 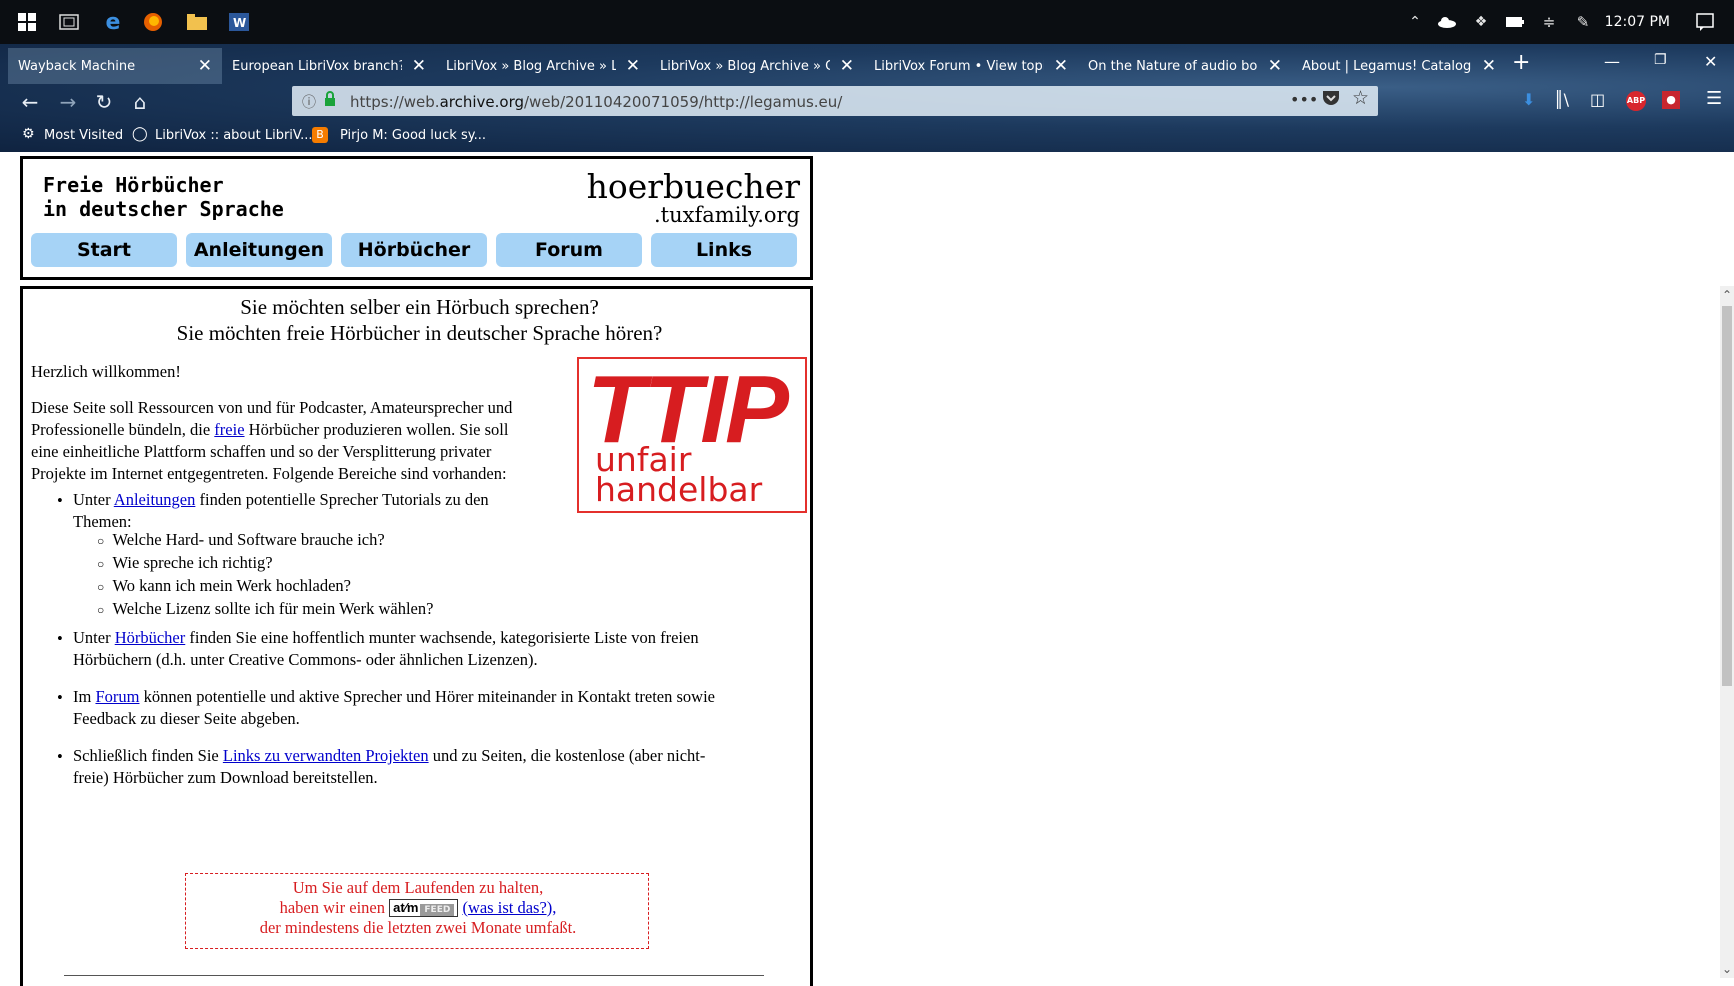 I want to click on list-text: Im, so click(x=84, y=696).